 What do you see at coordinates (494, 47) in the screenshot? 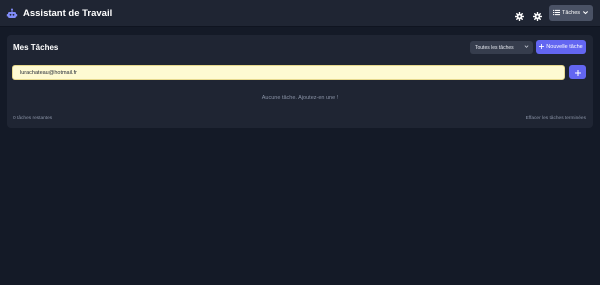
I see `filter-selected-value: Toutes les tâches` at bounding box center [494, 47].